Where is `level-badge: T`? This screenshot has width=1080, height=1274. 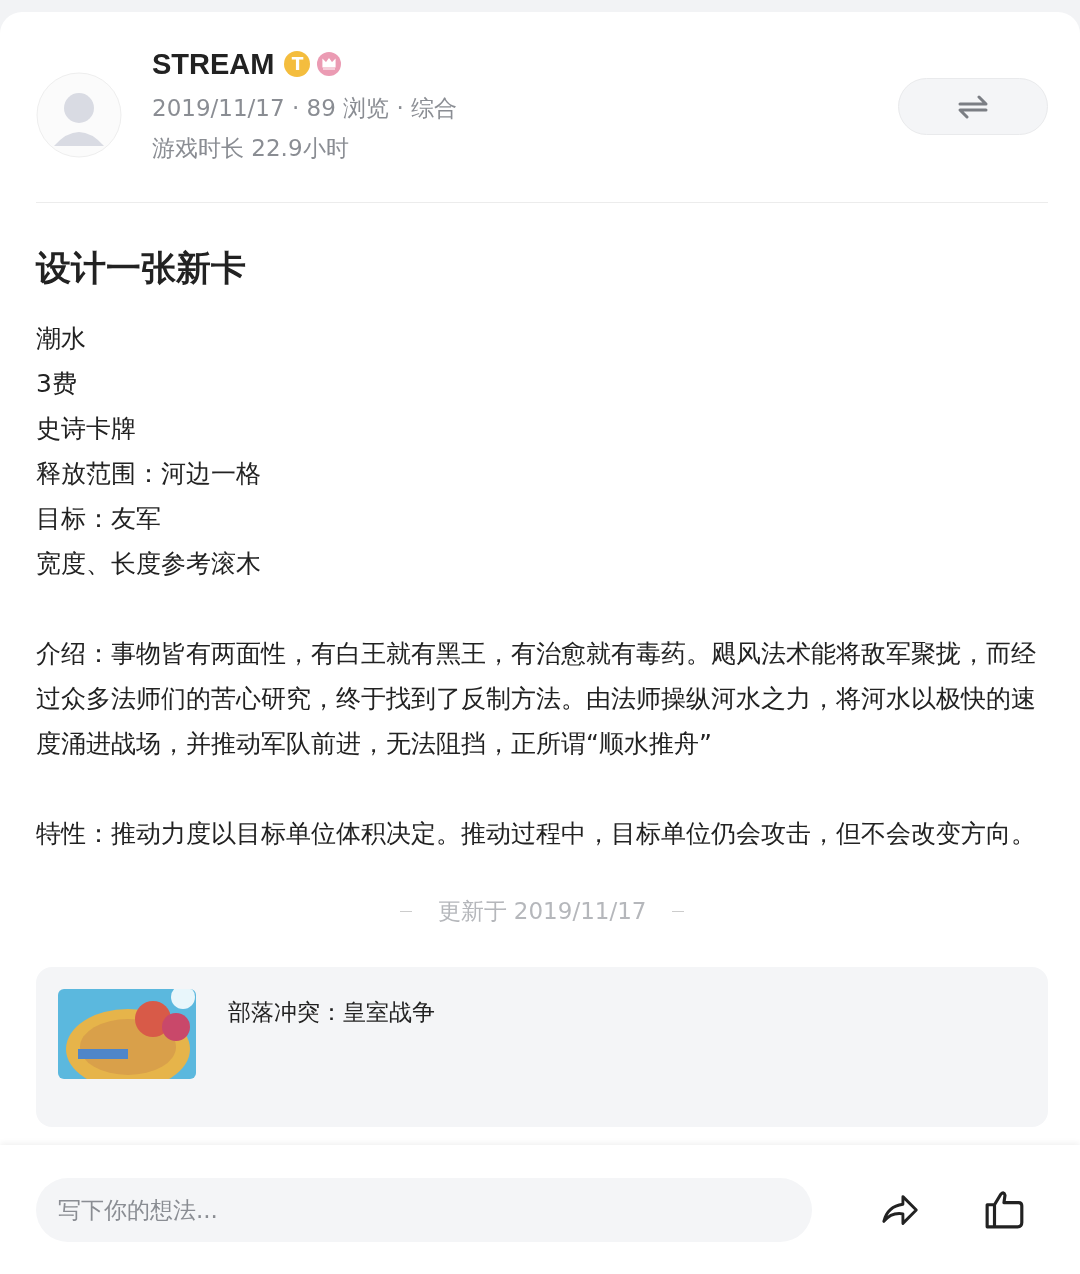
level-badge: T is located at coordinates (297, 64).